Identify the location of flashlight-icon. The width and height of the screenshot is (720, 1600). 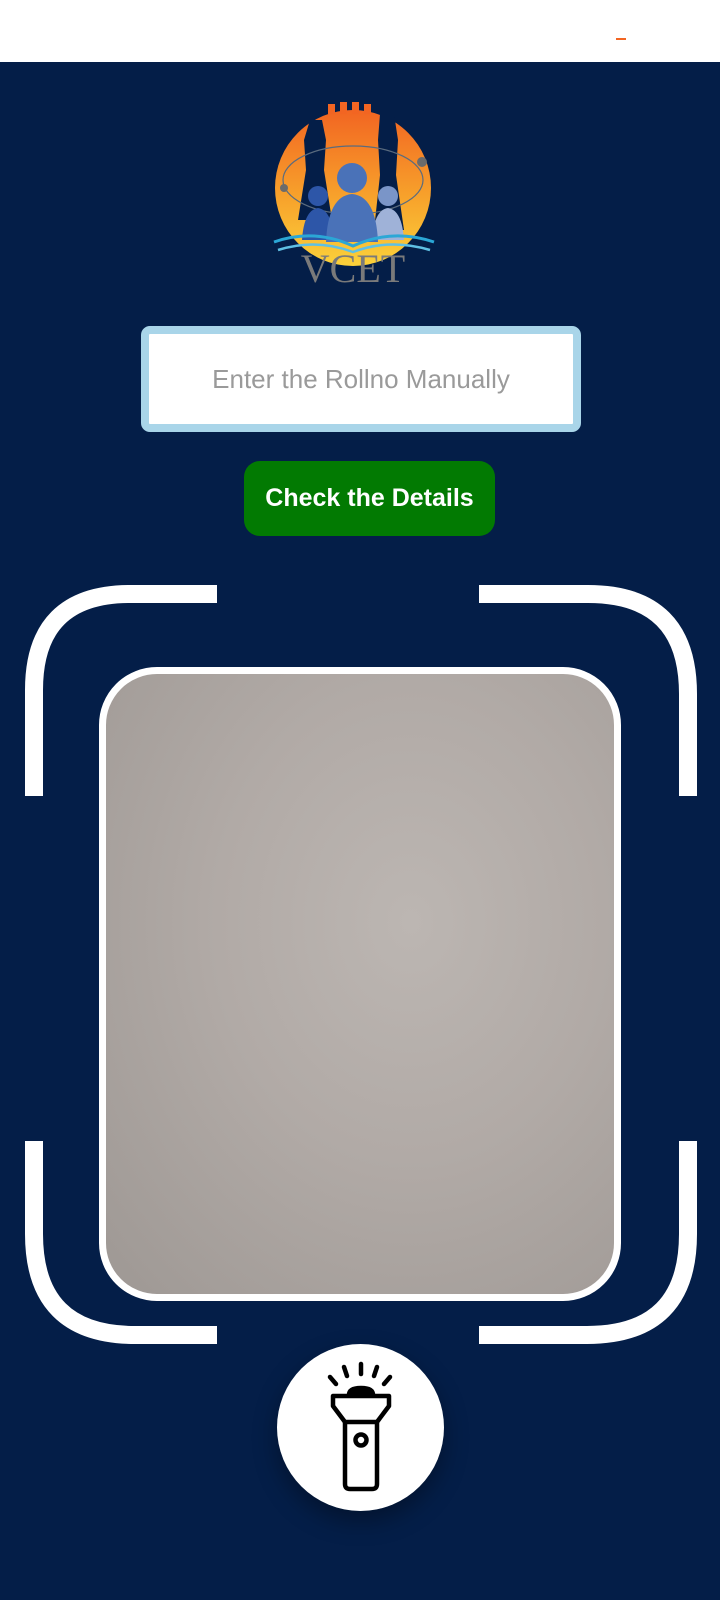
(360, 1426).